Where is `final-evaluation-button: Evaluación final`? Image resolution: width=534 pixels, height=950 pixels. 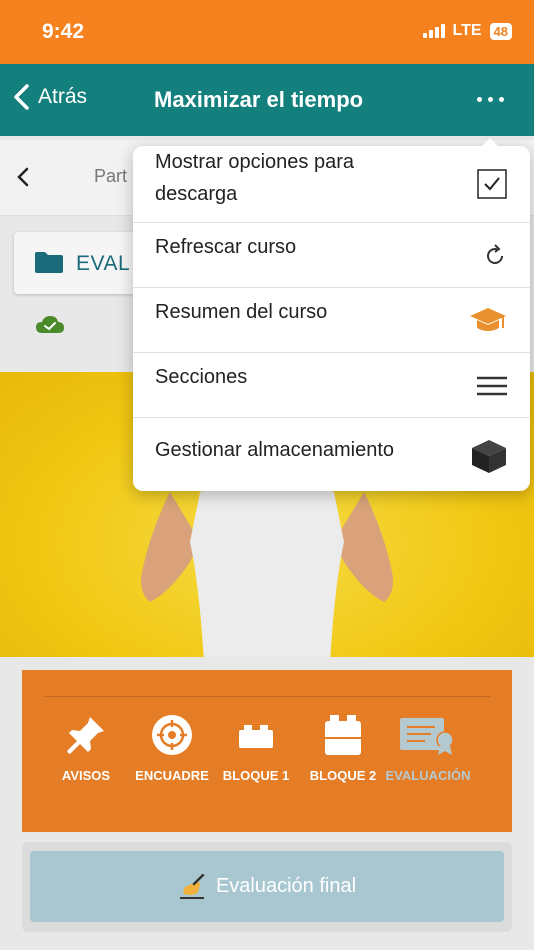 final-evaluation-button: Evaluación final is located at coordinates (267, 886).